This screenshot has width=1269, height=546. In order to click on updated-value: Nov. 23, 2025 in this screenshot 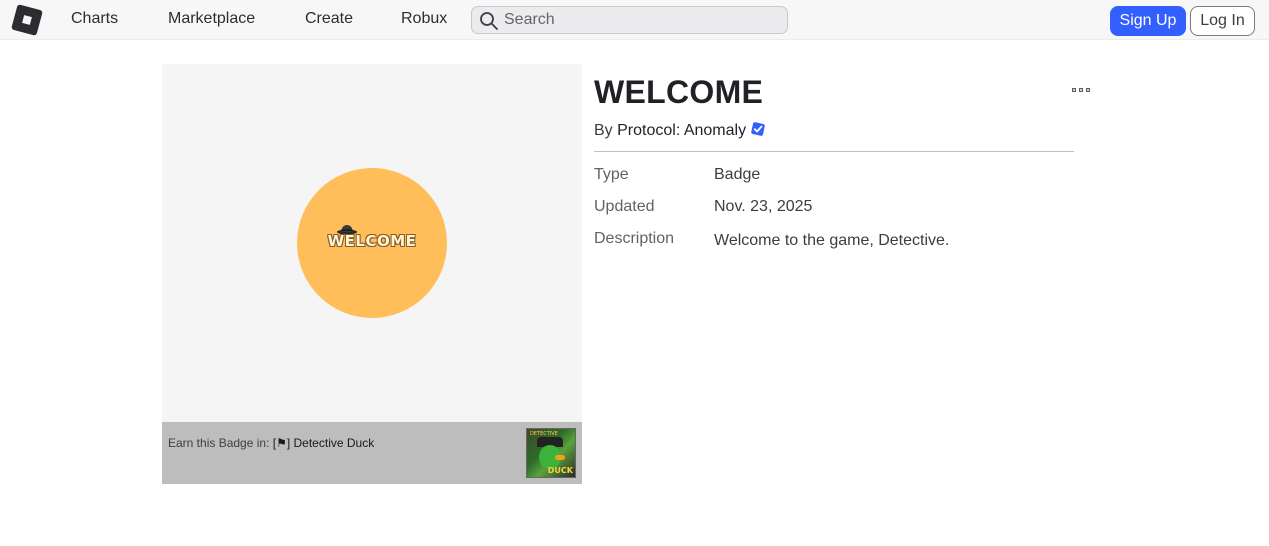, I will do `click(763, 206)`.